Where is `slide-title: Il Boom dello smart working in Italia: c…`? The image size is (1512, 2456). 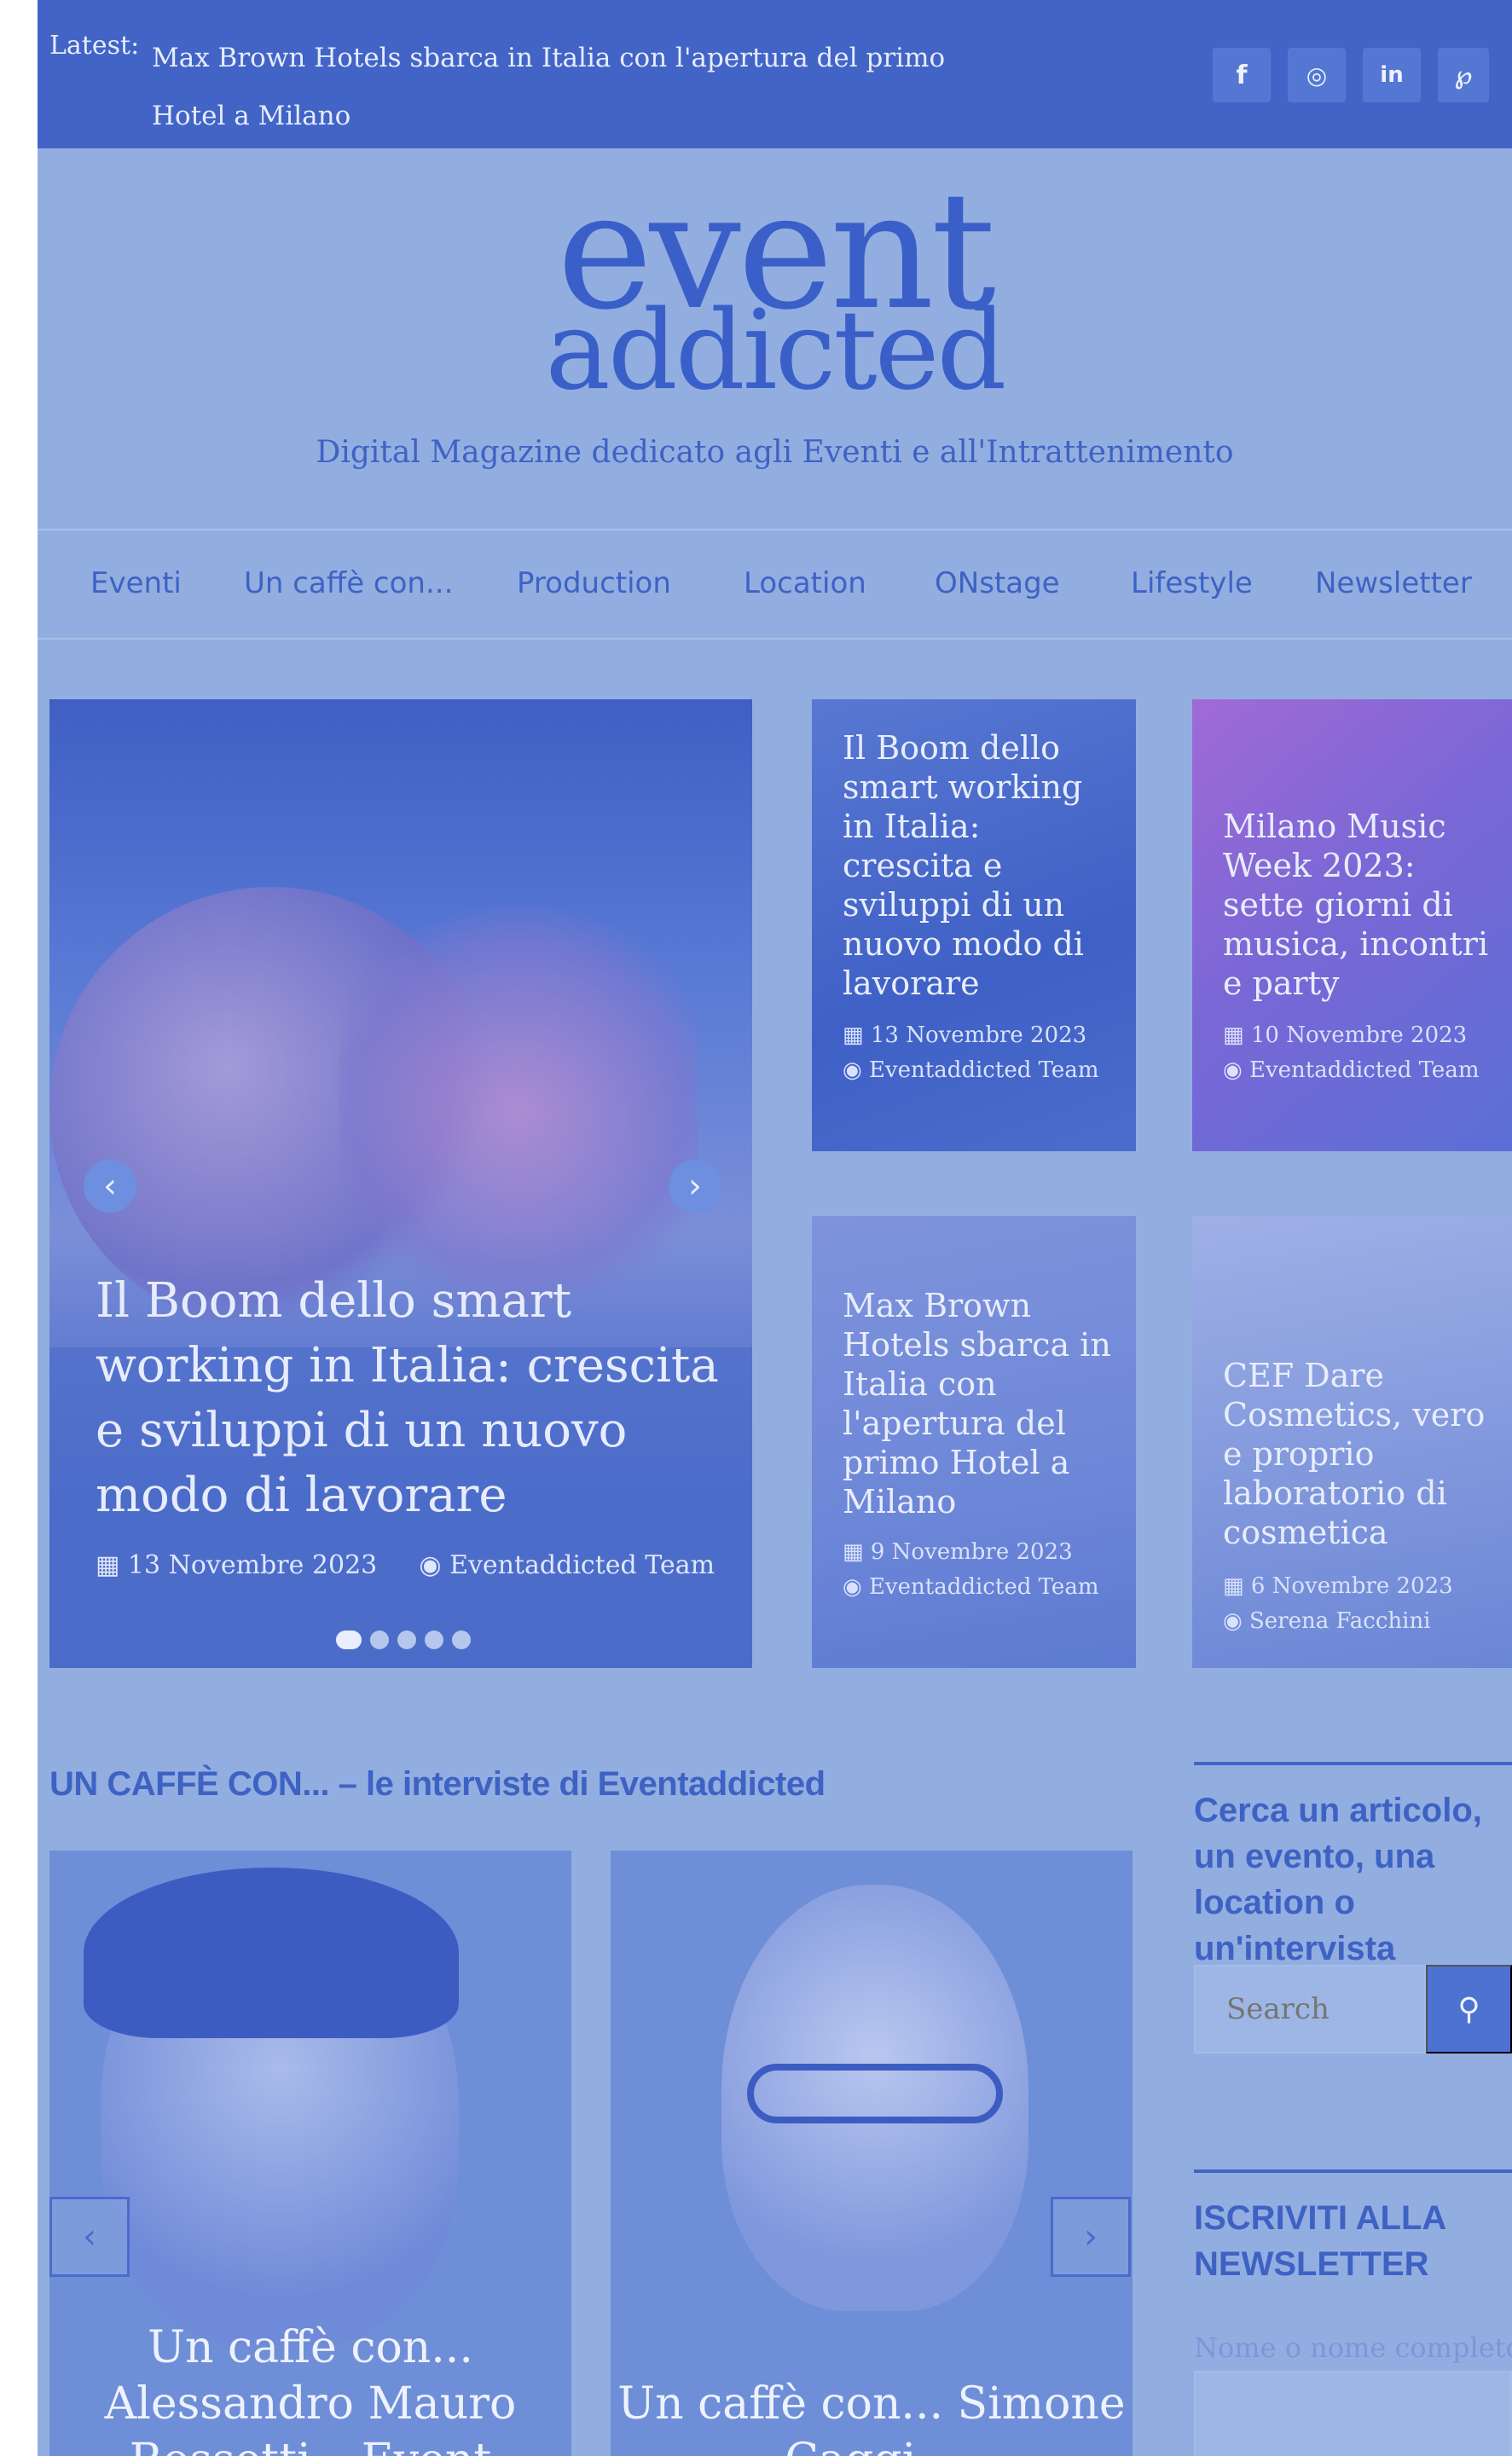
slide-title: Il Boom dello smart working in Italia: c… is located at coordinates (412, 1398).